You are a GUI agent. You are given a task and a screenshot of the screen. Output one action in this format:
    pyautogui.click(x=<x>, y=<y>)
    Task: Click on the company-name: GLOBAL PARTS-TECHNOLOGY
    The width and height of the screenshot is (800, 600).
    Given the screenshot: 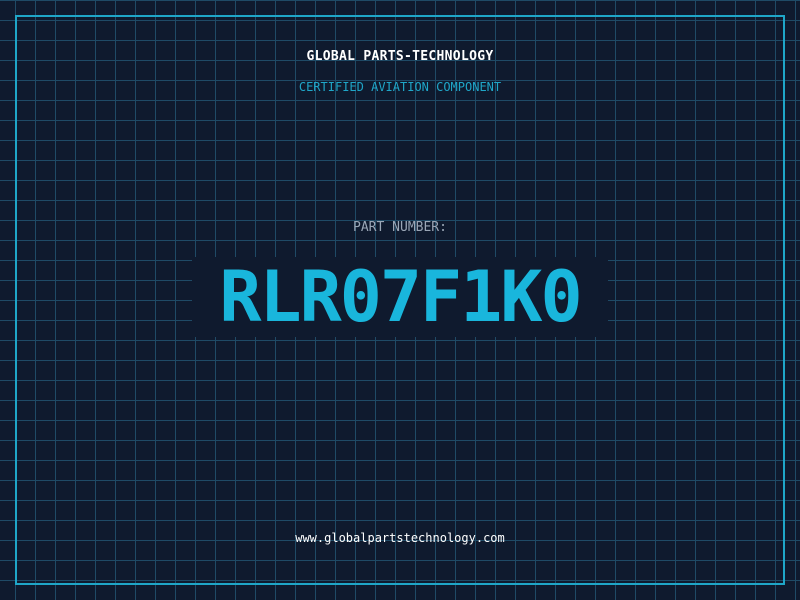 What is the action you would take?
    pyautogui.click(x=400, y=56)
    